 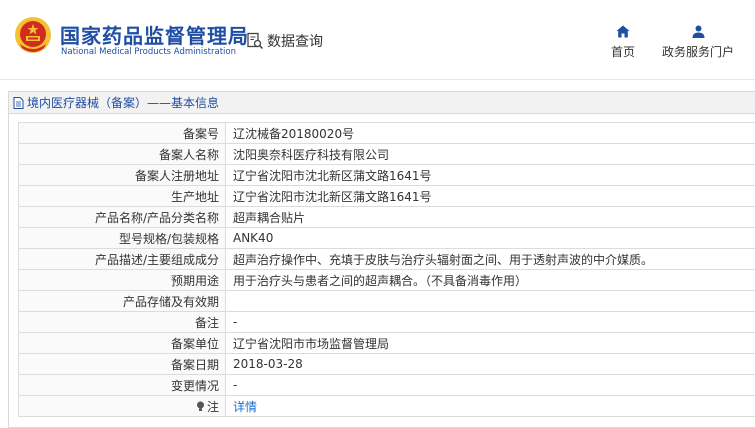 What do you see at coordinates (123, 103) in the screenshot?
I see `panel-title: 境内医疗器械（备案）——基本信息` at bounding box center [123, 103].